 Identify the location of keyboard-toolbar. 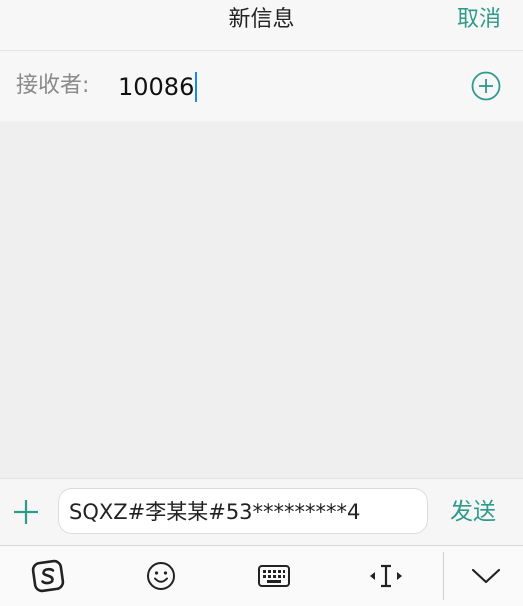
(261, 575).